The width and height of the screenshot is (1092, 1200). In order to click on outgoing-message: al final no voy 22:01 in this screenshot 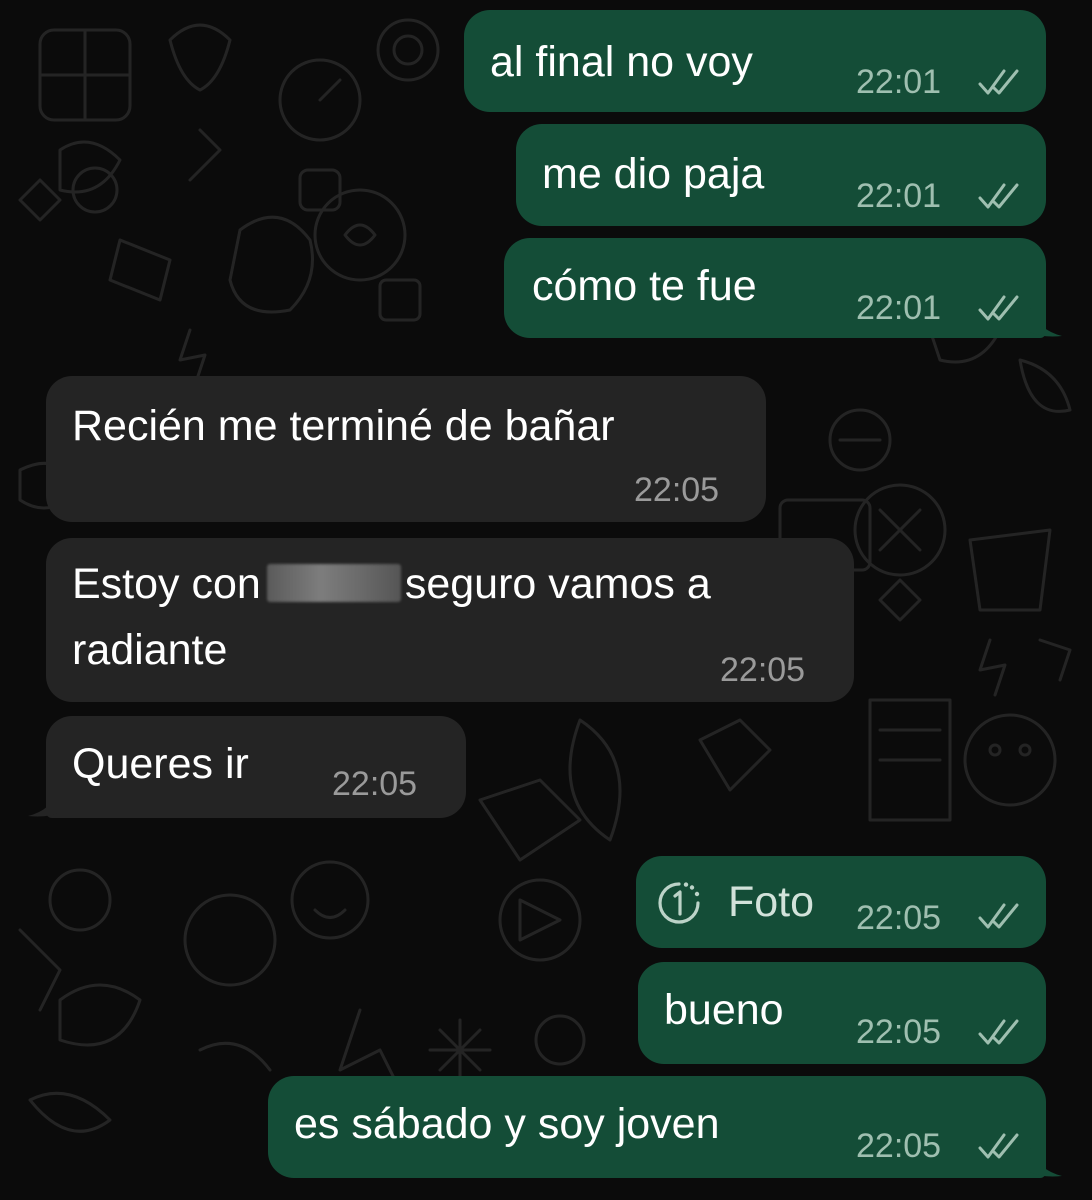, I will do `click(755, 61)`.